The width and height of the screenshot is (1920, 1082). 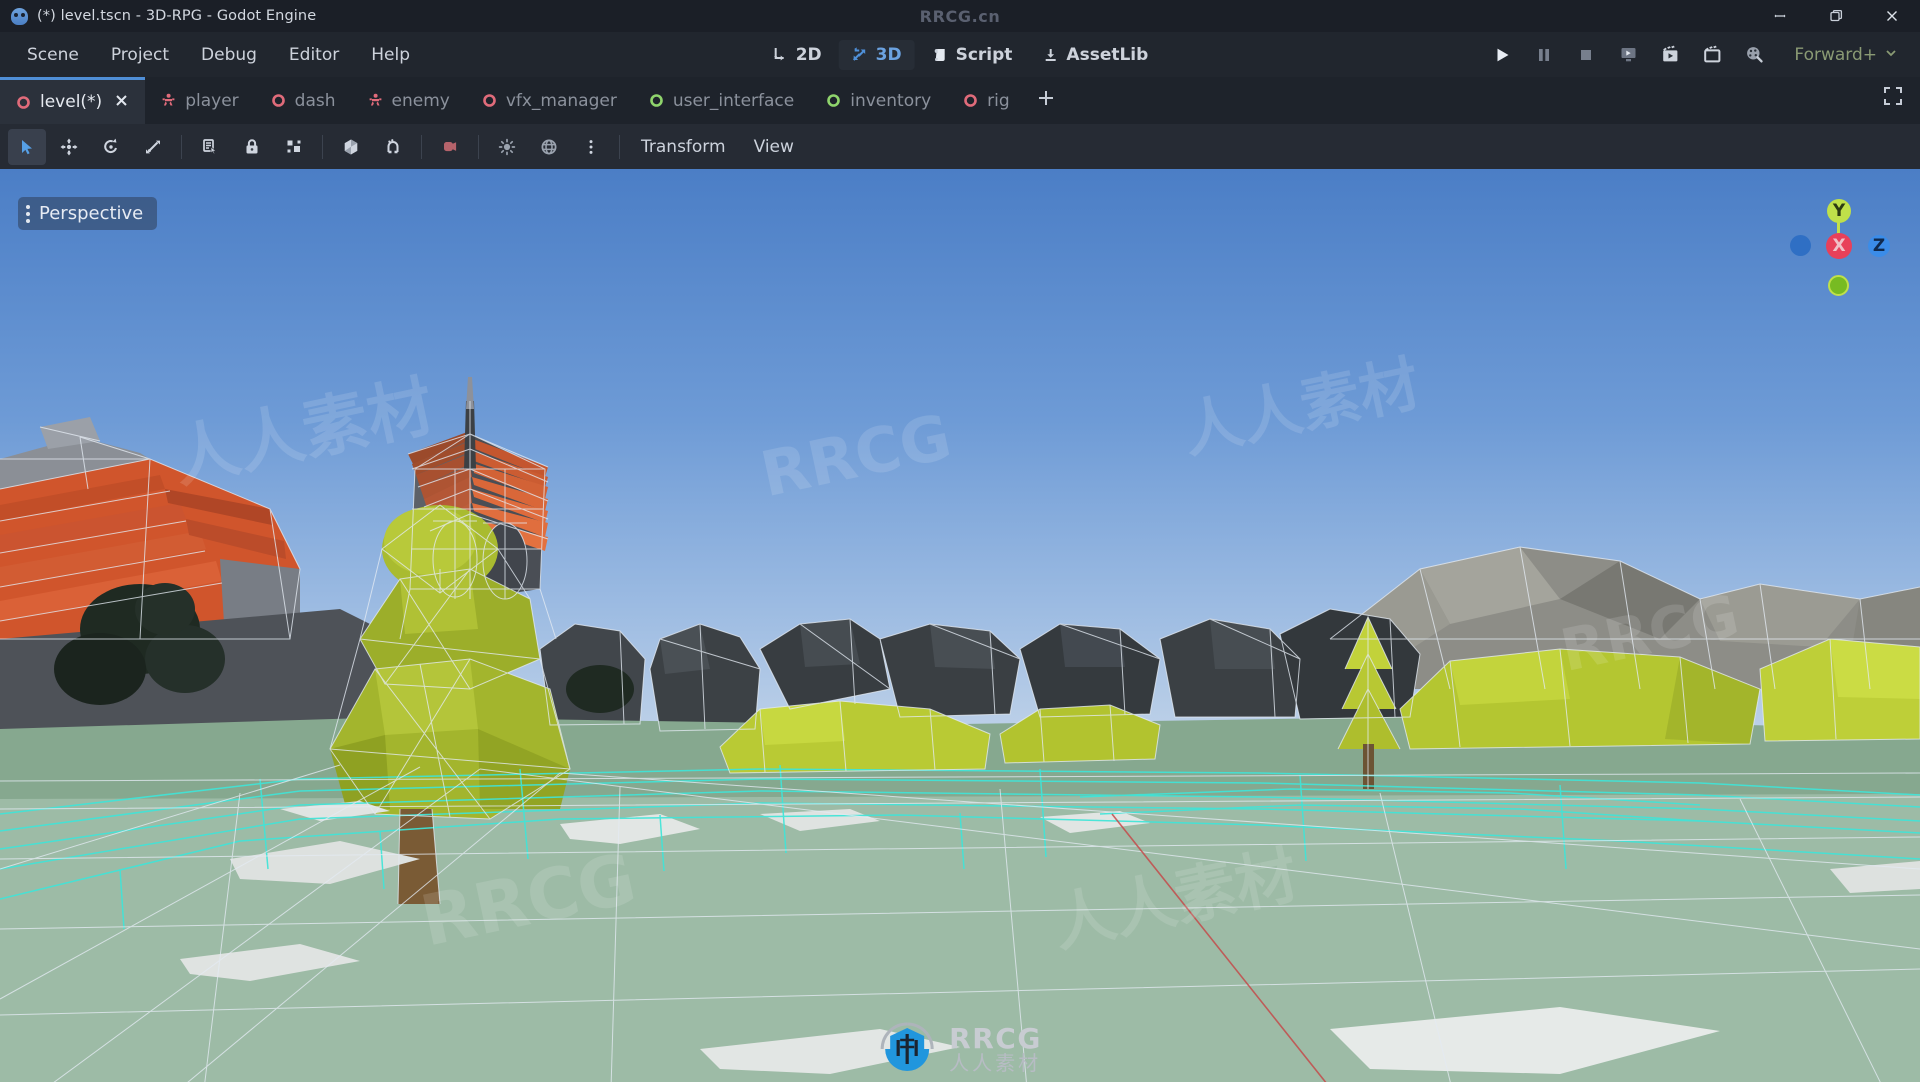 What do you see at coordinates (69, 147) in the screenshot?
I see `move-mode-tool` at bounding box center [69, 147].